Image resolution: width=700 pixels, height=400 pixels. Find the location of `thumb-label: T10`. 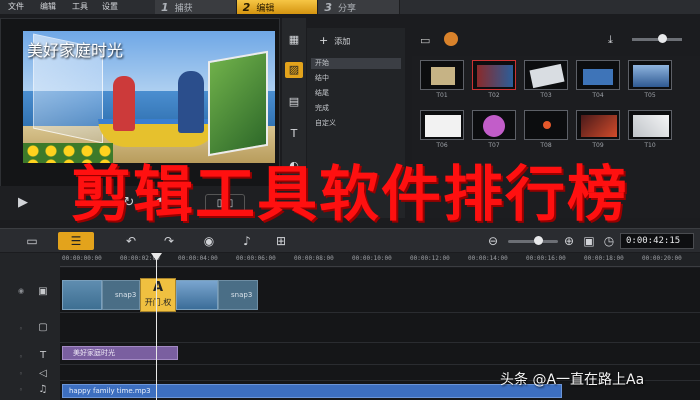

thumb-label: T10 is located at coordinates (650, 145).